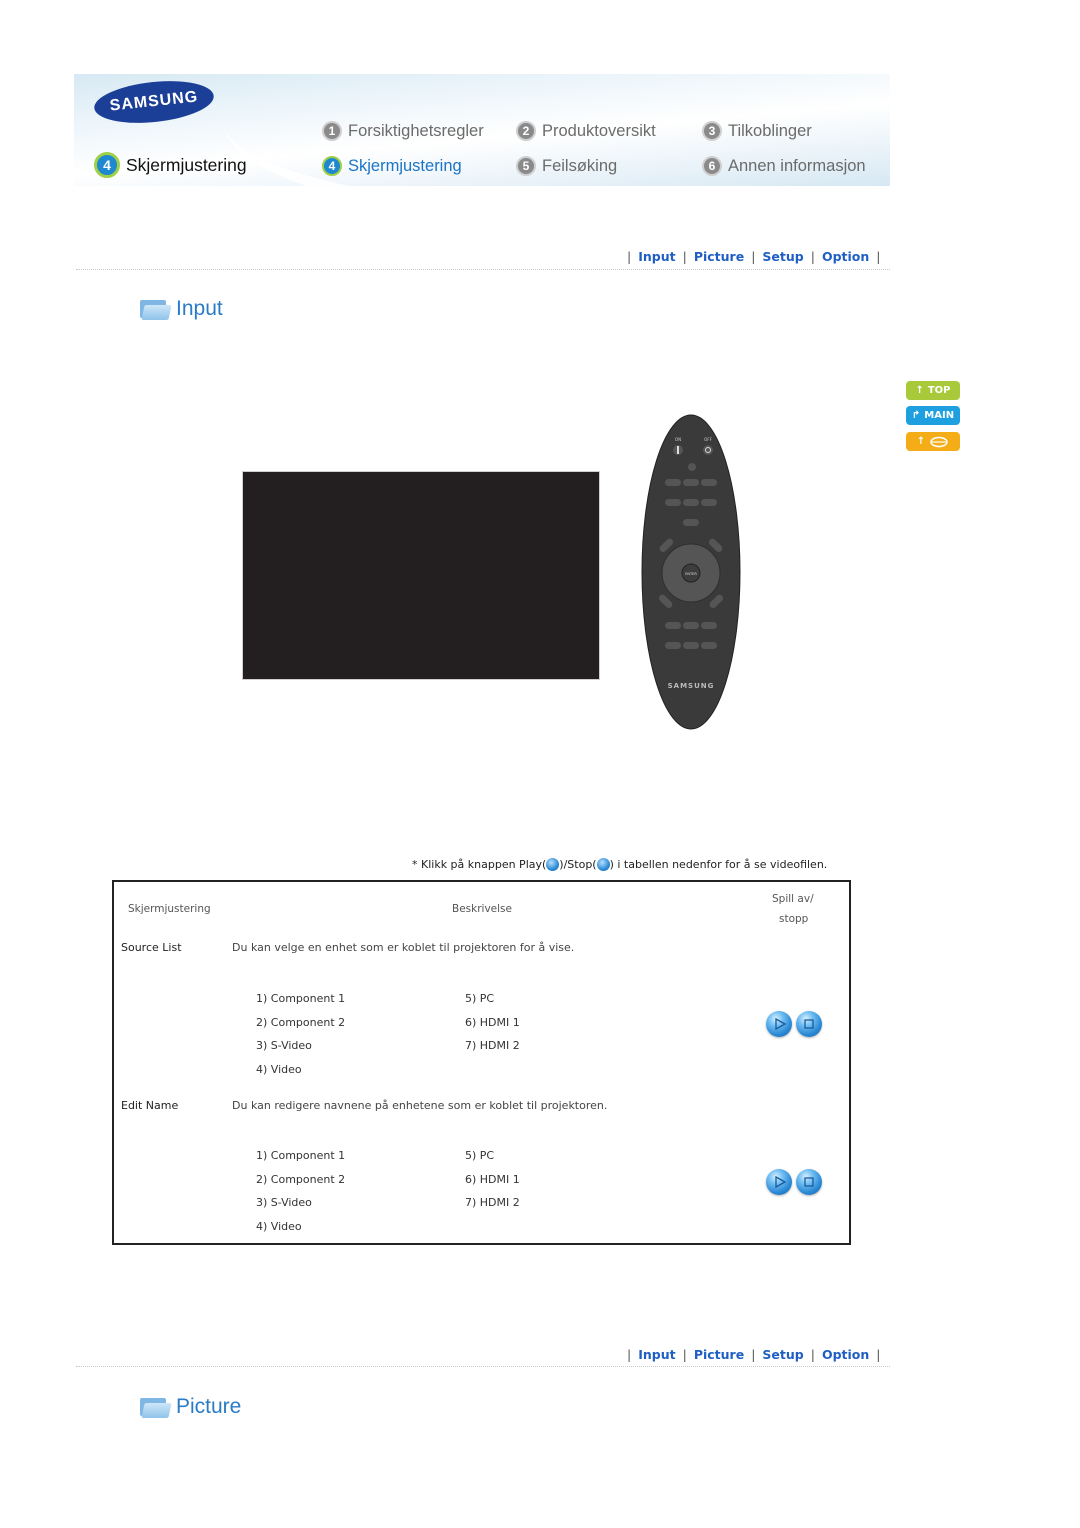 This screenshot has height=1528, width=1080. I want to click on number-badge-icon: 1, so click(332, 131).